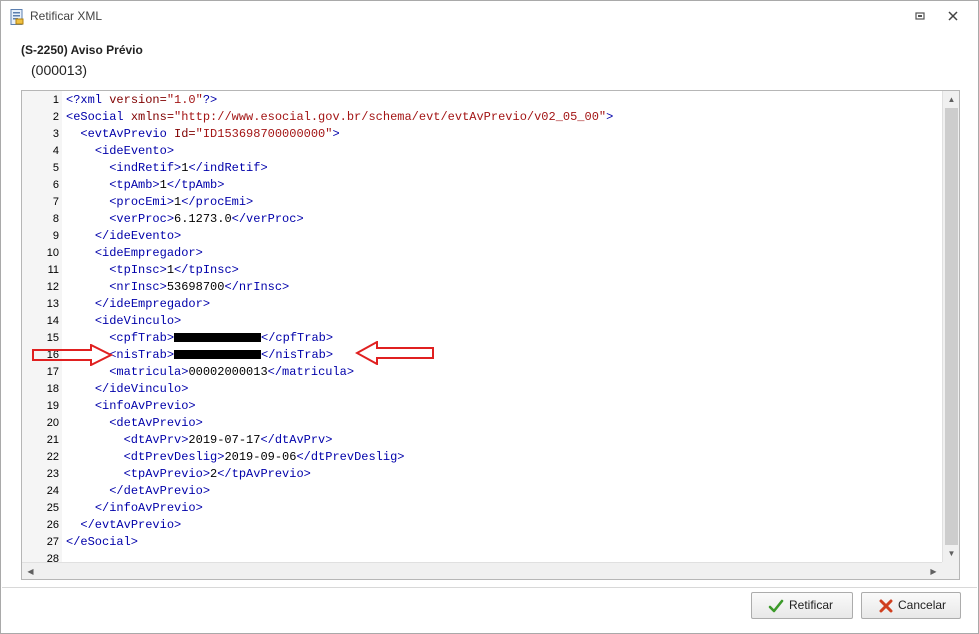 This screenshot has width=979, height=634. I want to click on line-number: 14, so click(52, 321).